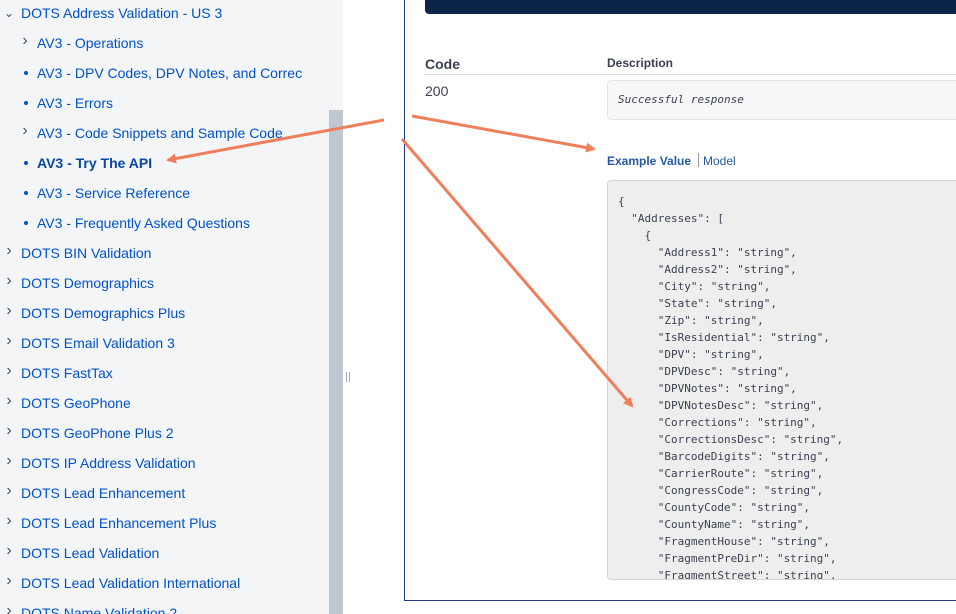 The width and height of the screenshot is (956, 614). Describe the element at coordinates (99, 609) in the screenshot. I see `sidebar-item-label: DOTS Name Validation 2` at that location.